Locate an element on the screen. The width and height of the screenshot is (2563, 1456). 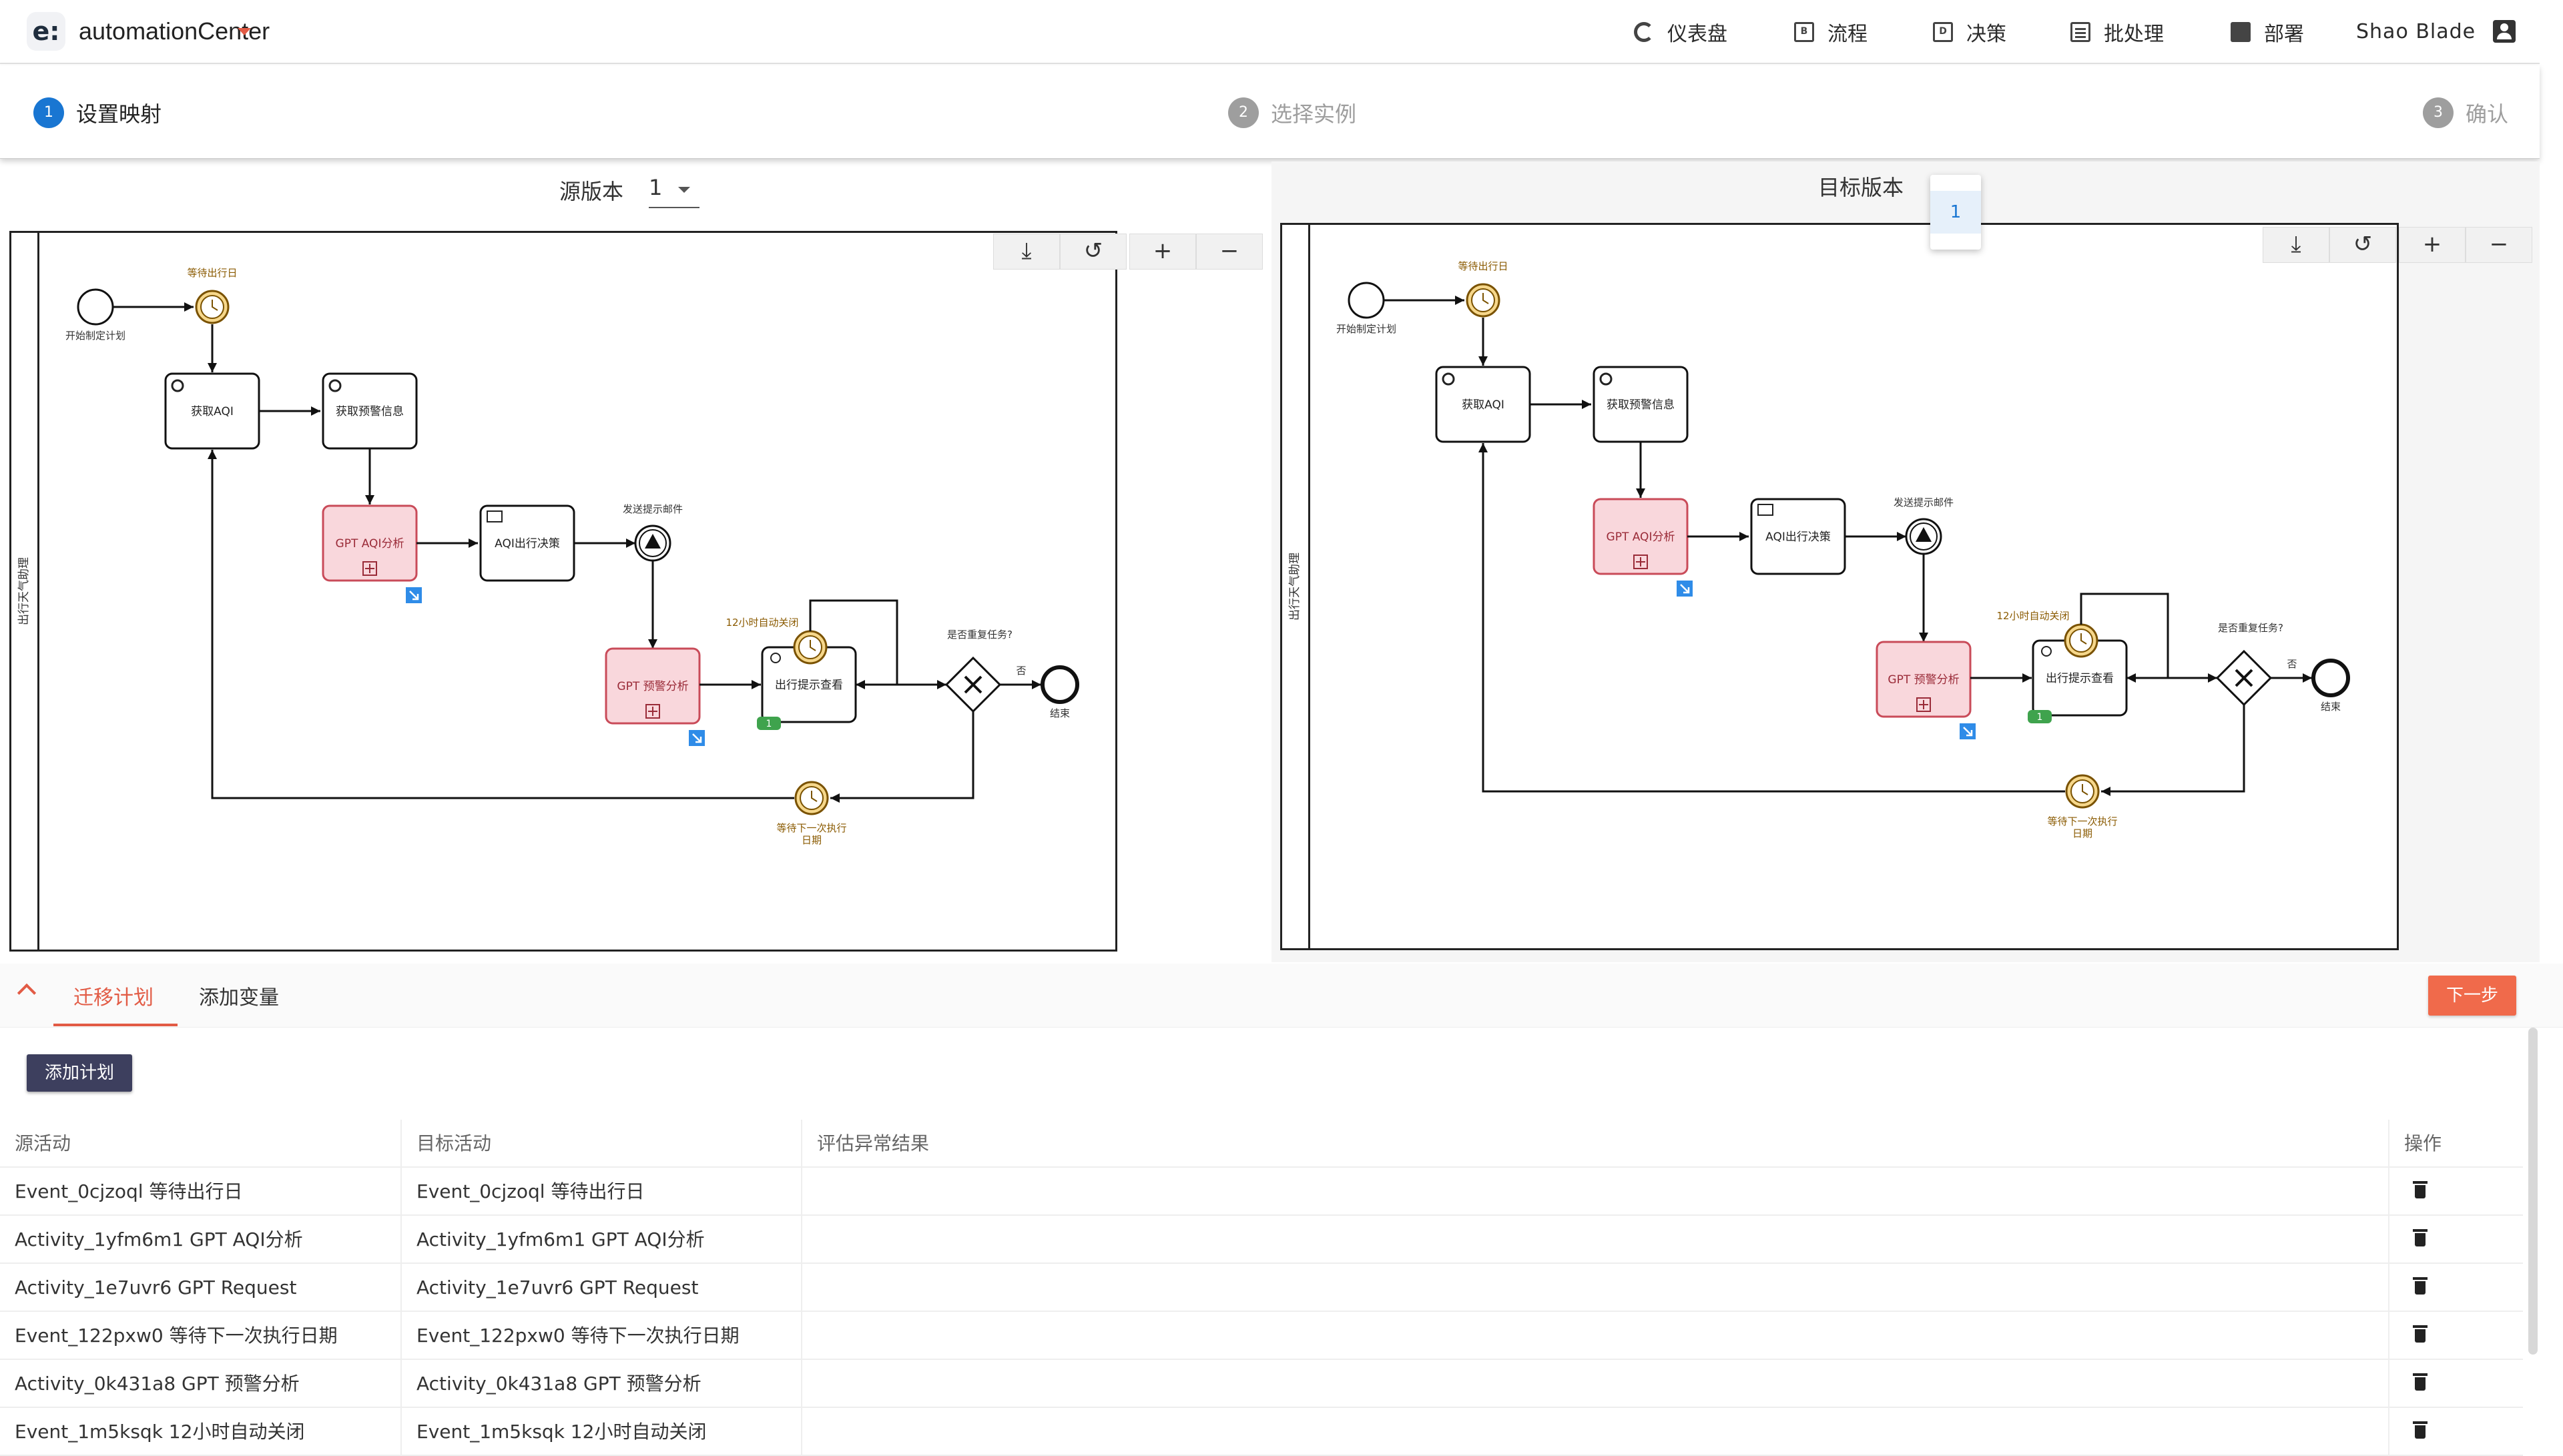
timer-event-next-run-label: 等待下一次执行 is located at coordinates (811, 828).